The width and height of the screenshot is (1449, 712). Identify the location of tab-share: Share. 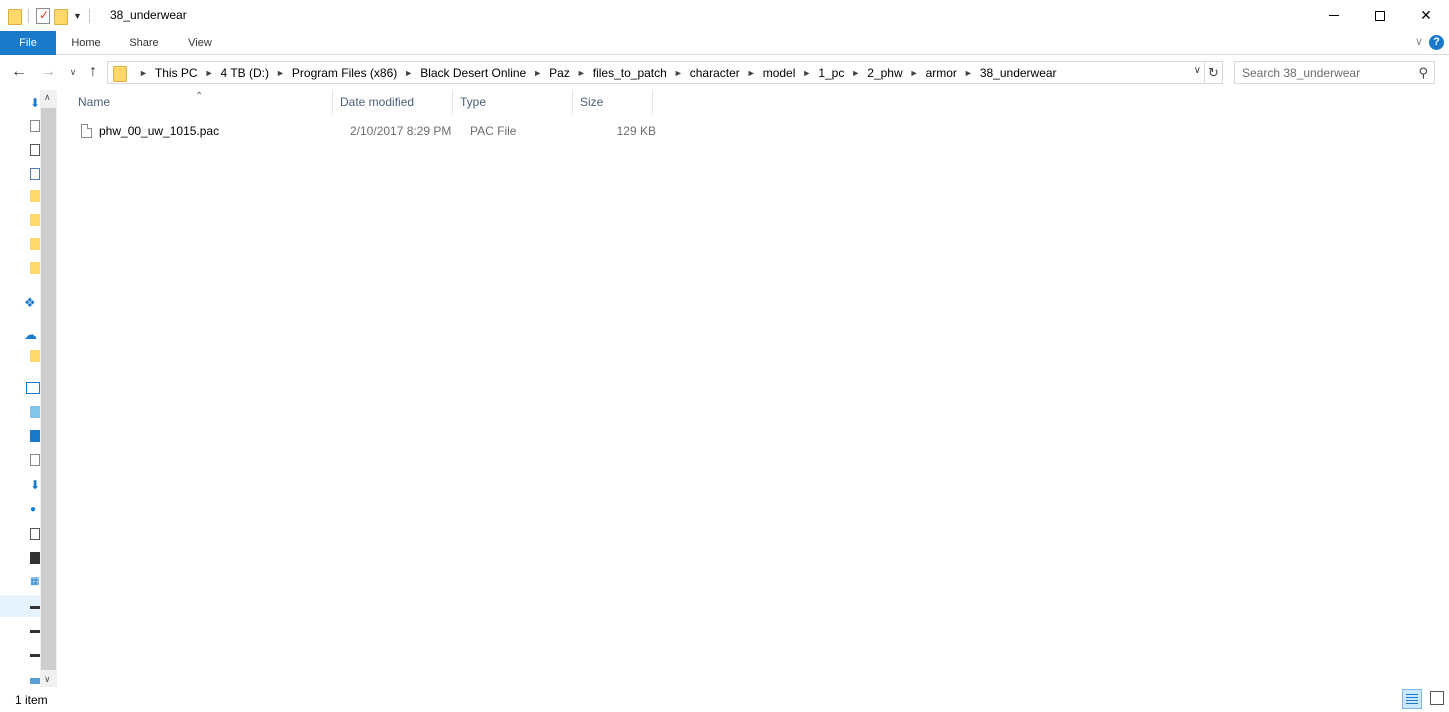
(144, 43).